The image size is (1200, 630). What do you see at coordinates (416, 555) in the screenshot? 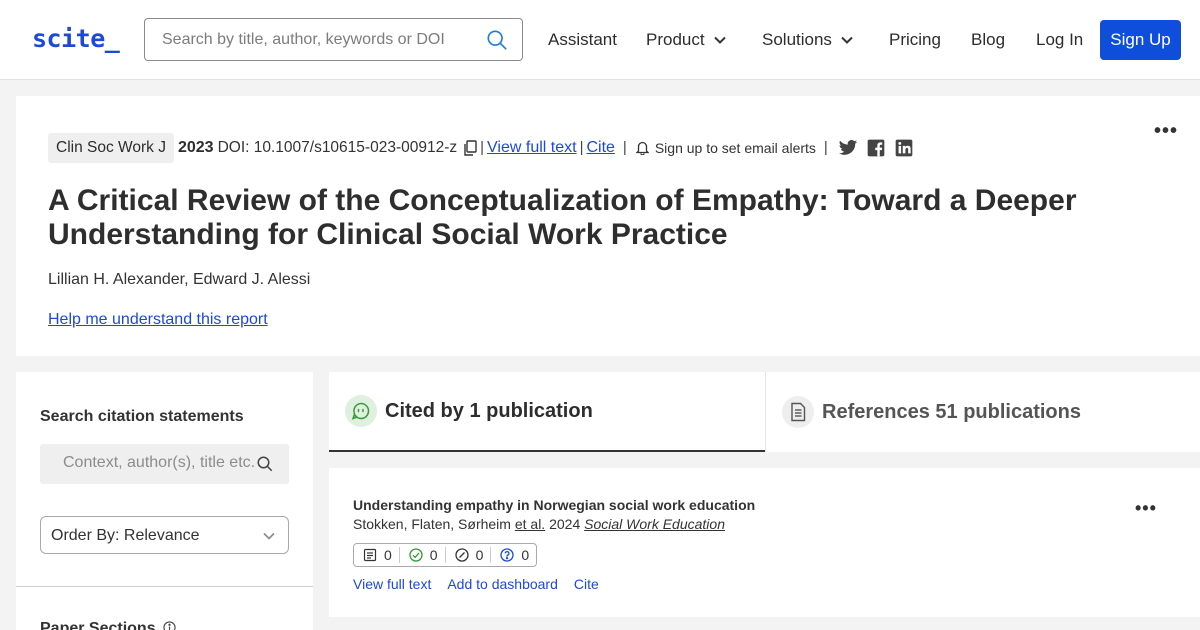
I see `check-circle-icon` at bounding box center [416, 555].